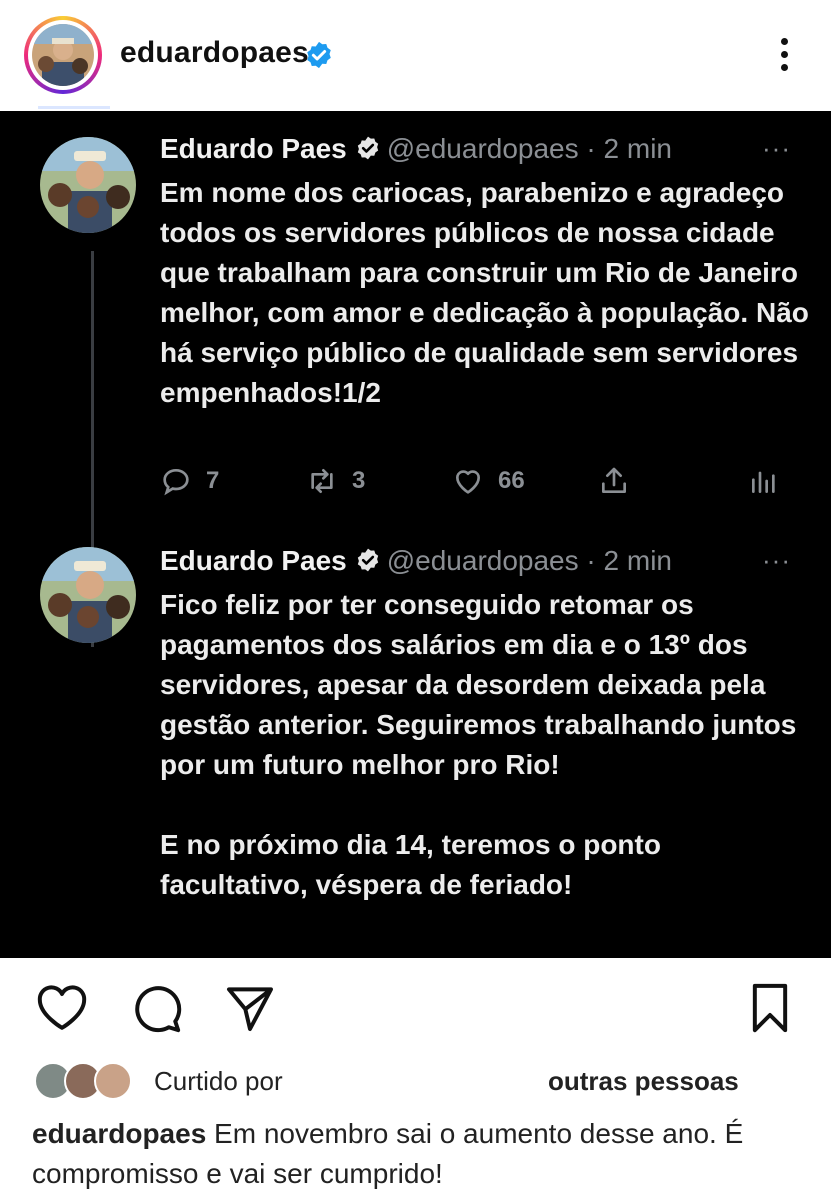  I want to click on tweet-analytics, so click(764, 481).